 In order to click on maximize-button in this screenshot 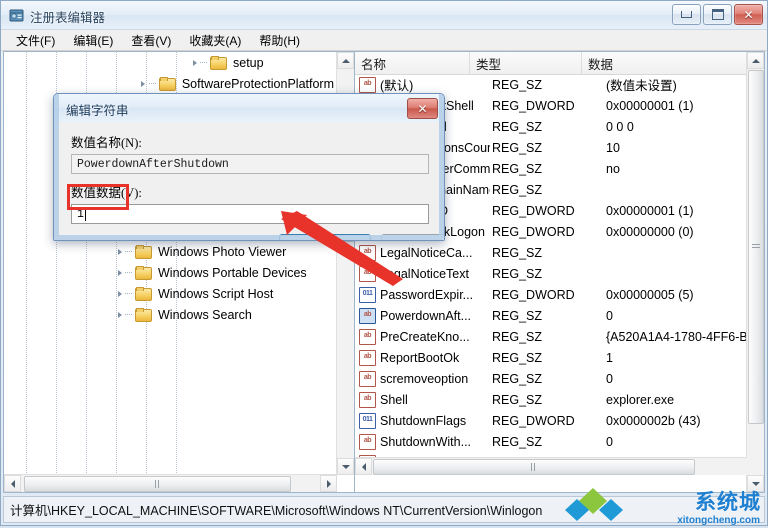, I will do `click(717, 14)`.